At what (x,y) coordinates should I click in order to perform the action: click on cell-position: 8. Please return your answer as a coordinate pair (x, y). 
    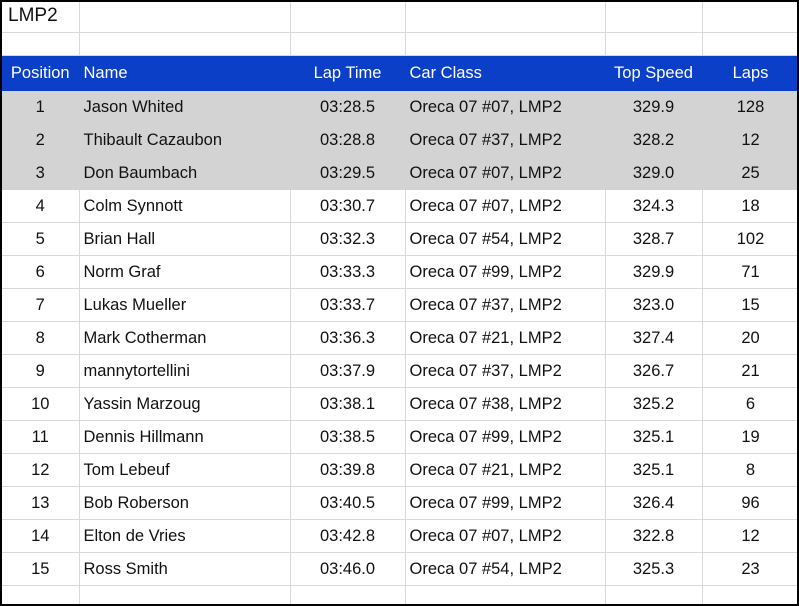
    Looking at the image, I should click on (41, 338).